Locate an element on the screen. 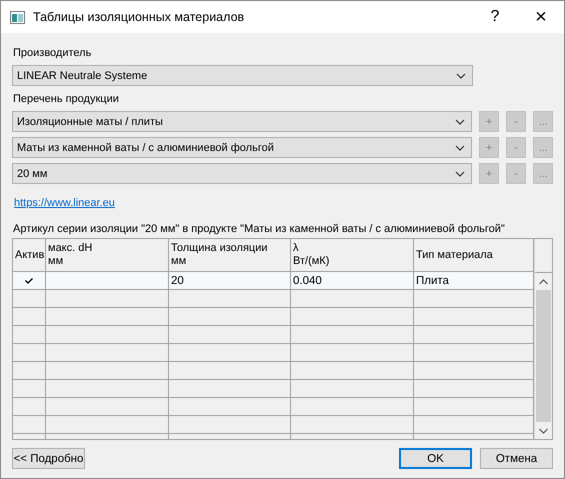 Image resolution: width=565 pixels, height=479 pixels. product-dropdown: Маты из каменной ваты / с алюминиевой фольгой is located at coordinates (242, 147).